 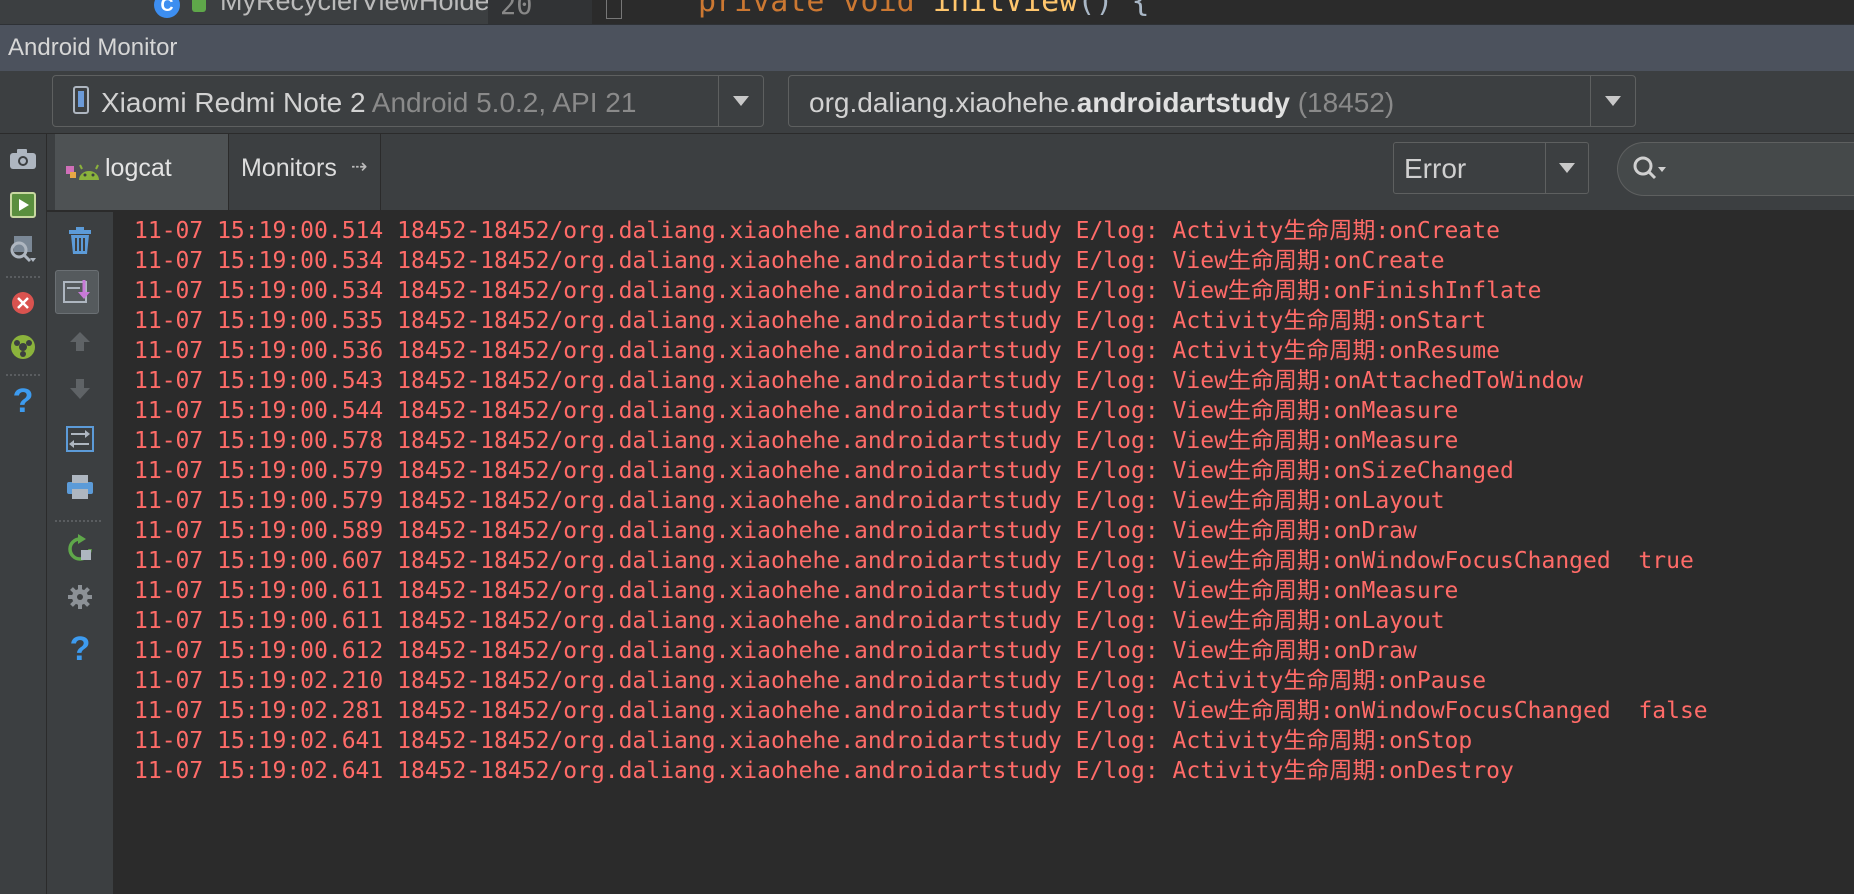 What do you see at coordinates (80, 549) in the screenshot?
I see `restart-icon` at bounding box center [80, 549].